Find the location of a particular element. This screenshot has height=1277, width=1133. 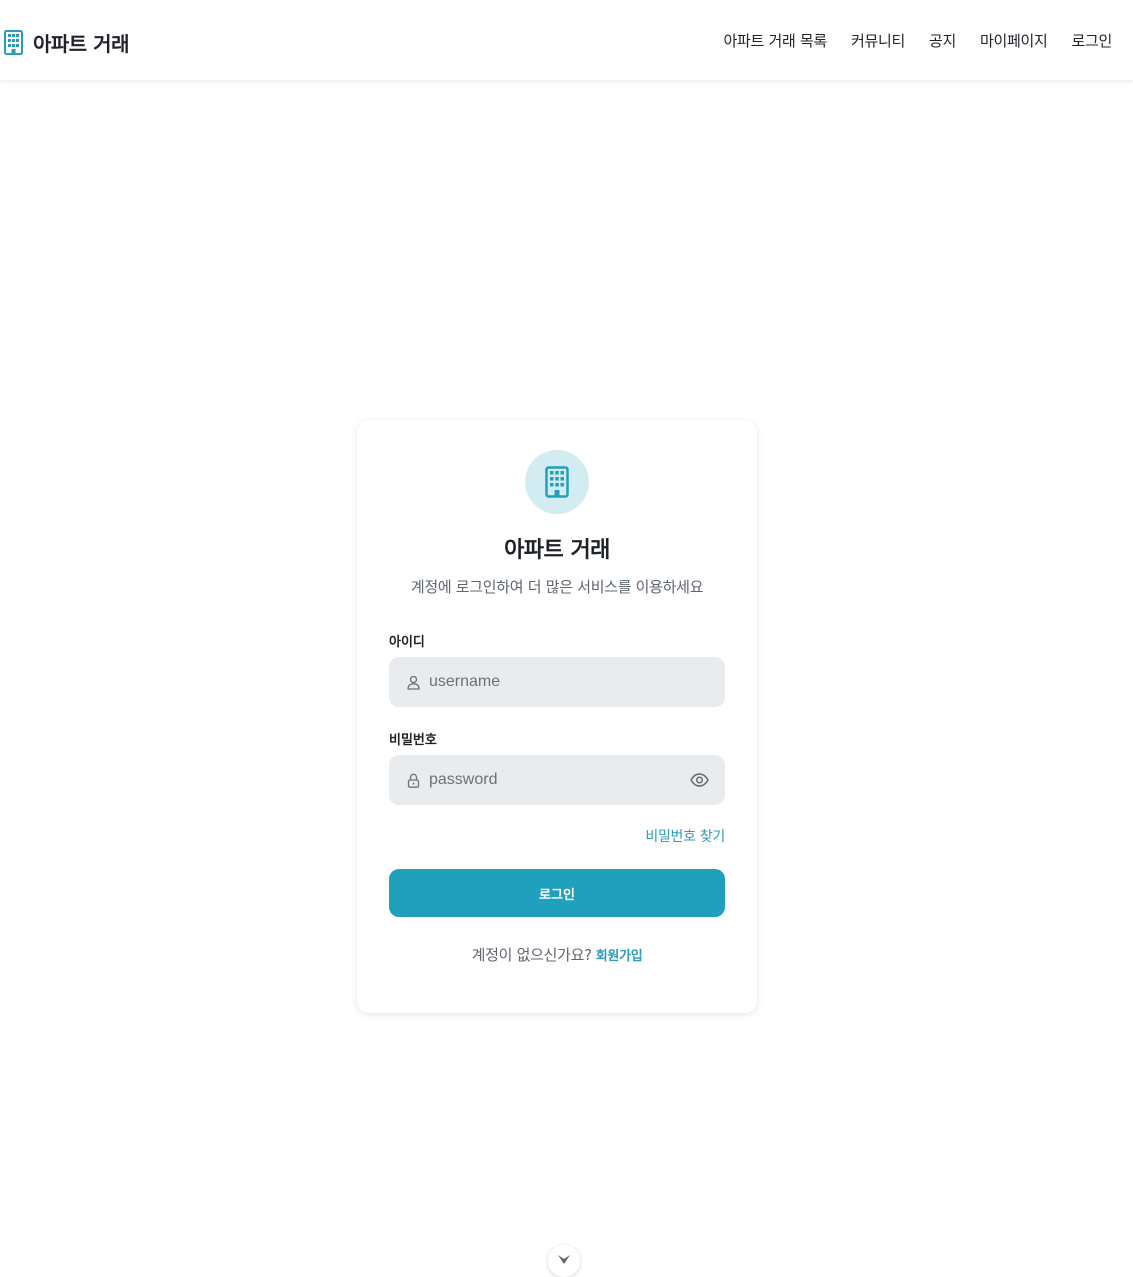

login-subtitle: 계정에 로그인하여 더 많은 서비스를 이용하세요 is located at coordinates (557, 587).